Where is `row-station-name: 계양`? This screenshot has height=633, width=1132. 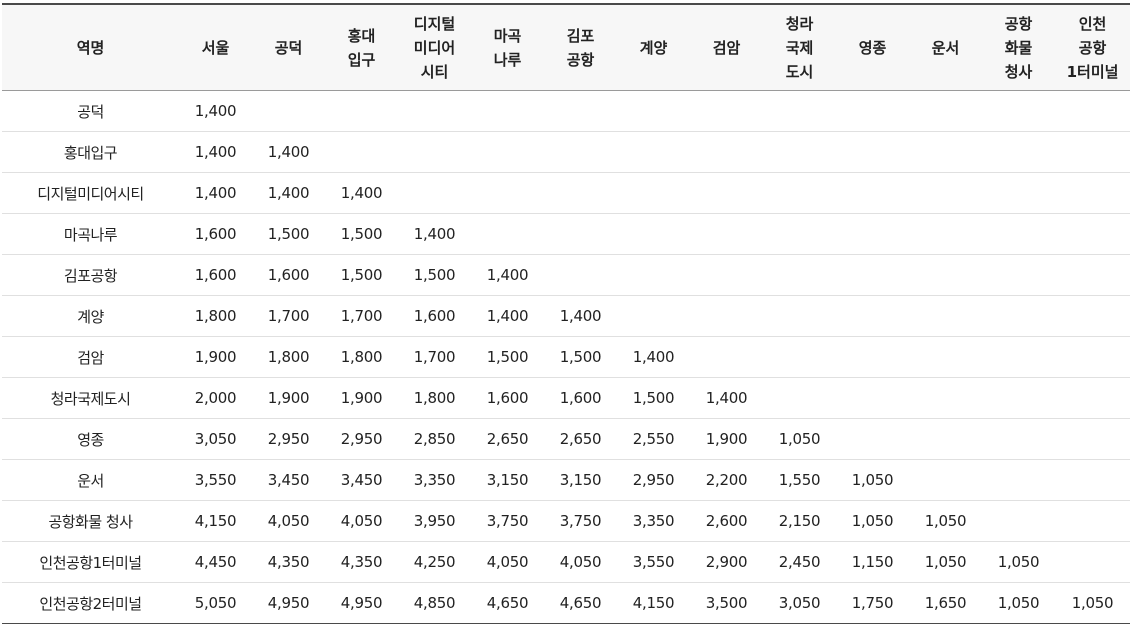 row-station-name: 계양 is located at coordinates (90, 316).